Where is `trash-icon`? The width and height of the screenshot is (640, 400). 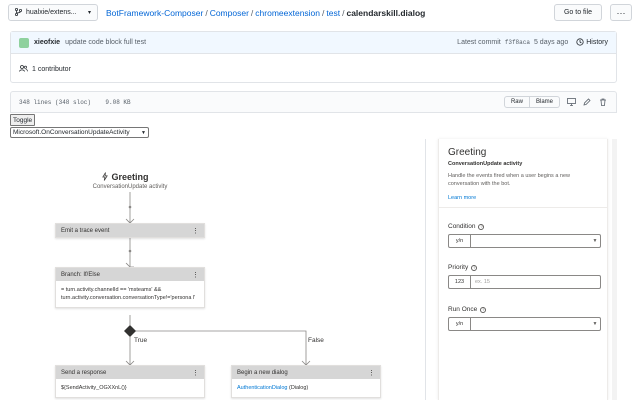
trash-icon is located at coordinates (603, 102).